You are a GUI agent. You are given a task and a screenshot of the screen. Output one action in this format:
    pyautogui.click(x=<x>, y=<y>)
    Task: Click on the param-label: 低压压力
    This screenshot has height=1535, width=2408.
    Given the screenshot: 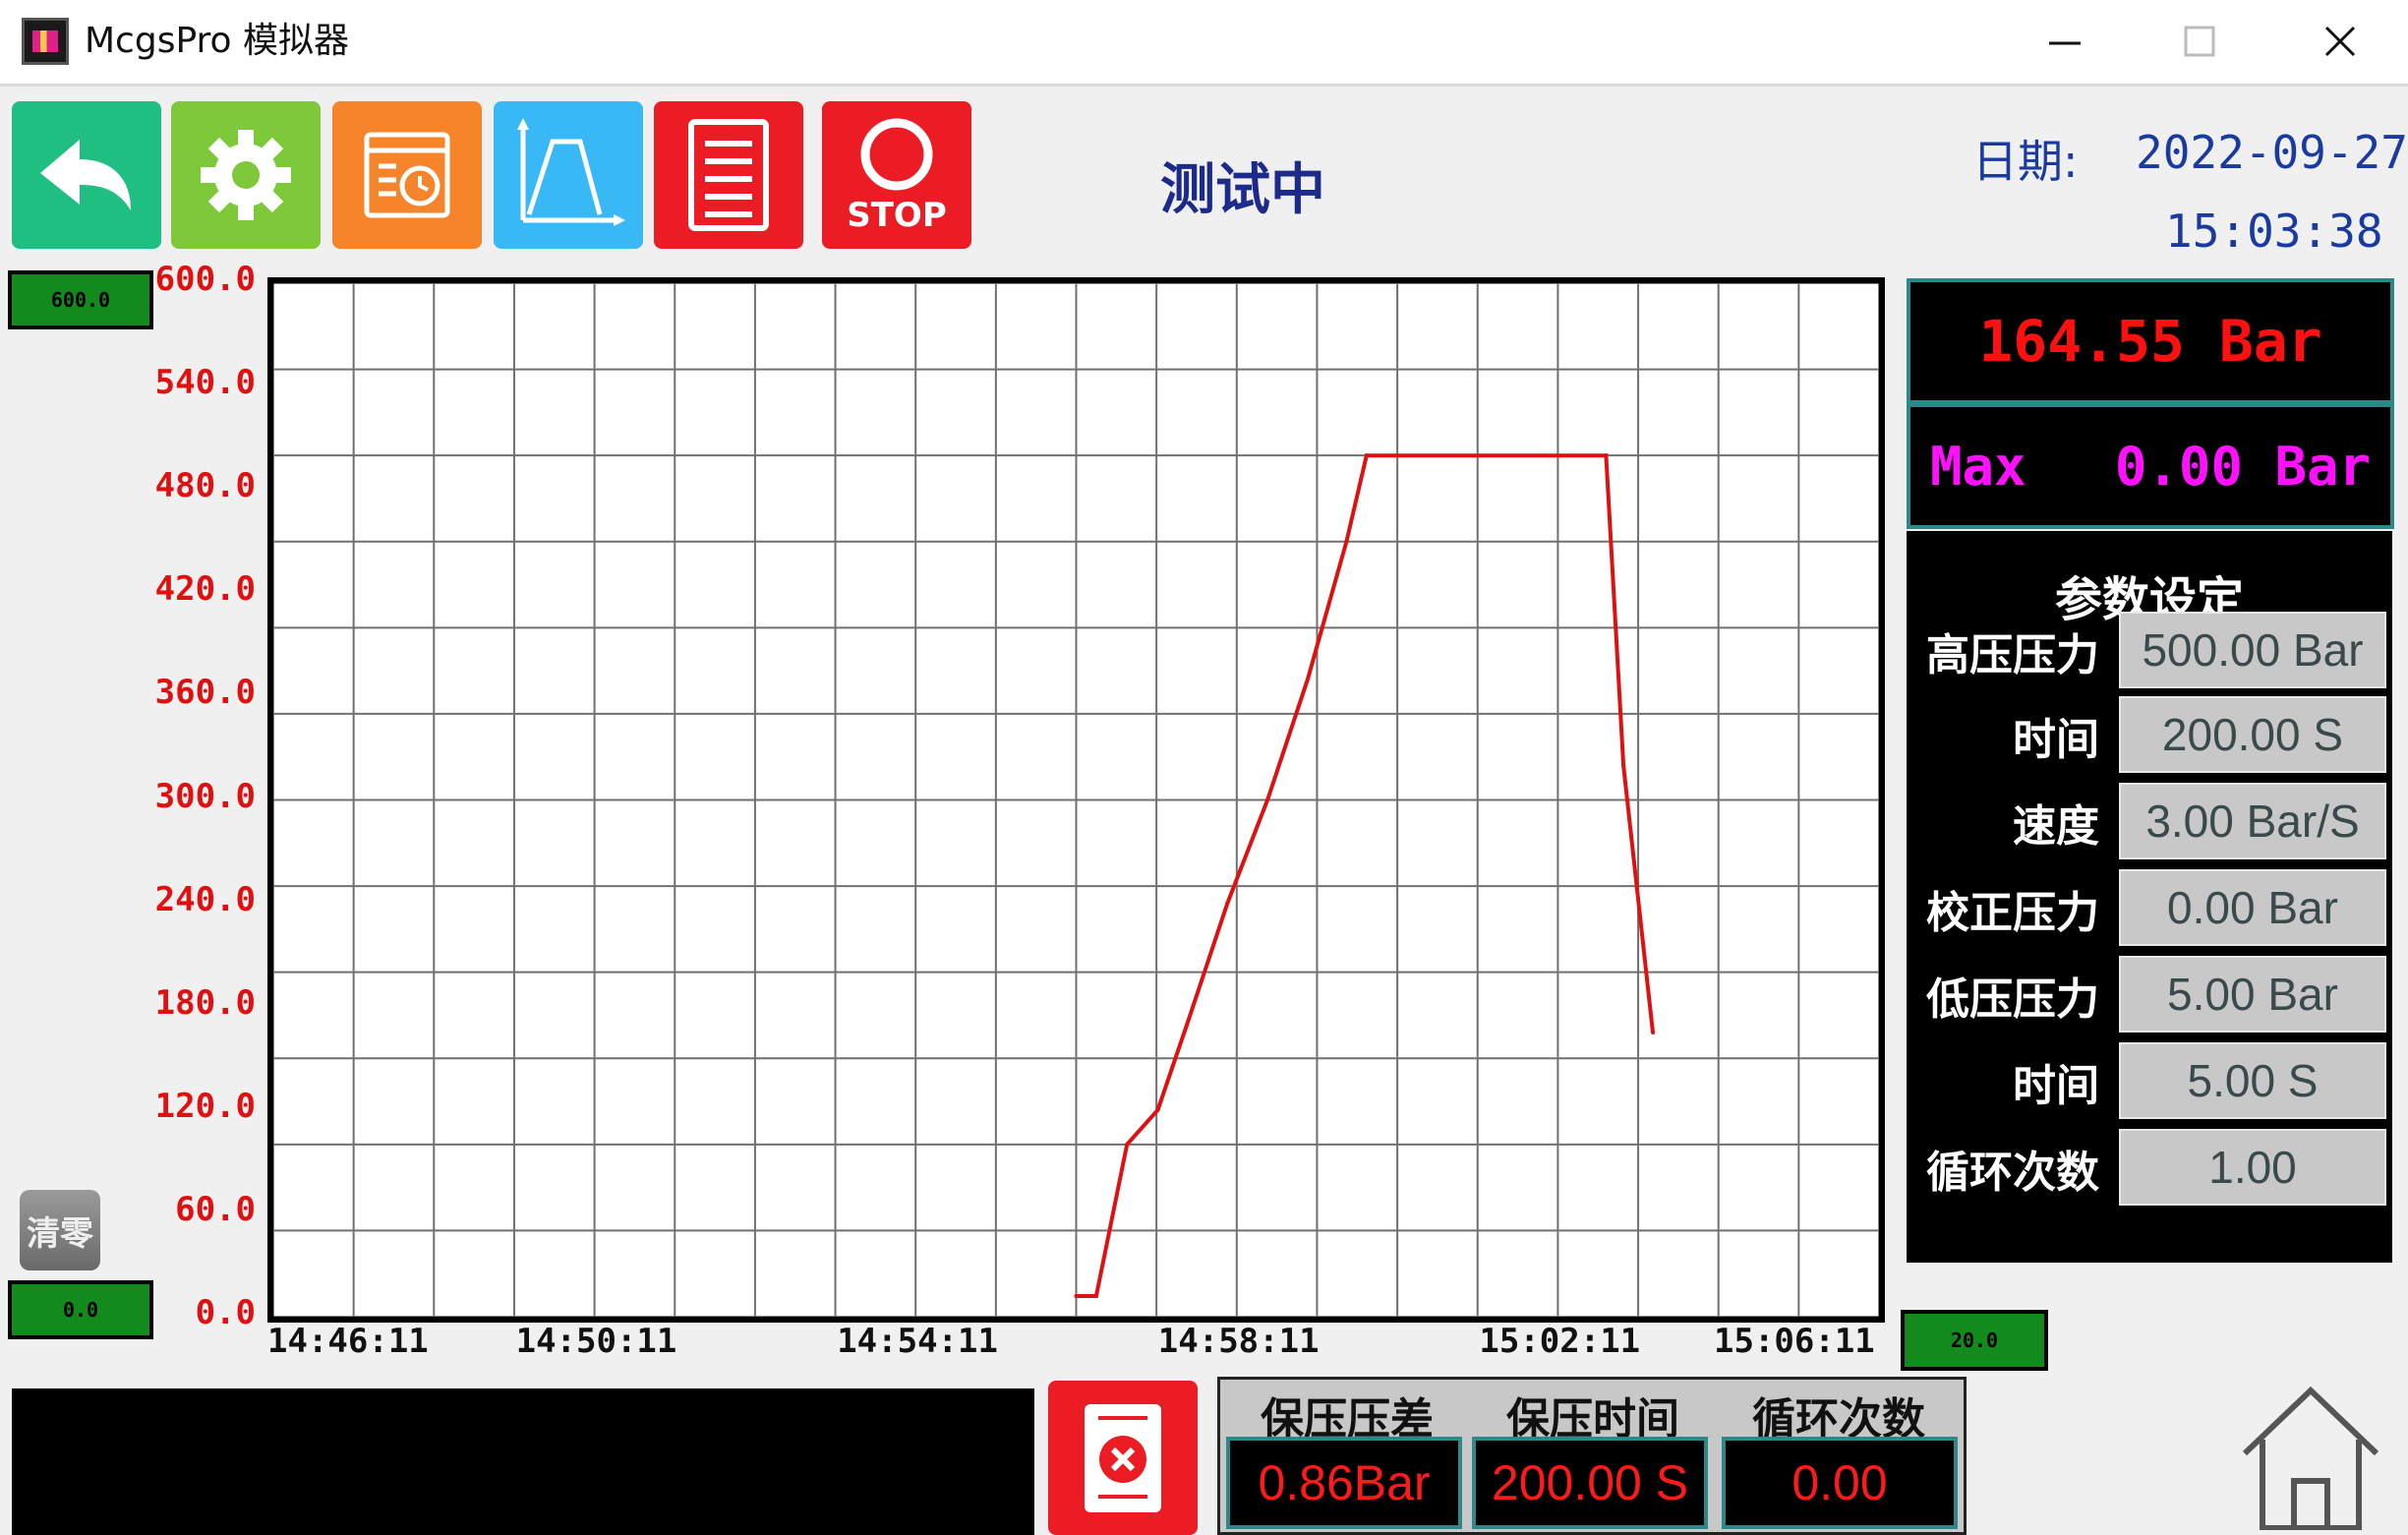 What is the action you would take?
    pyautogui.click(x=2012, y=1000)
    